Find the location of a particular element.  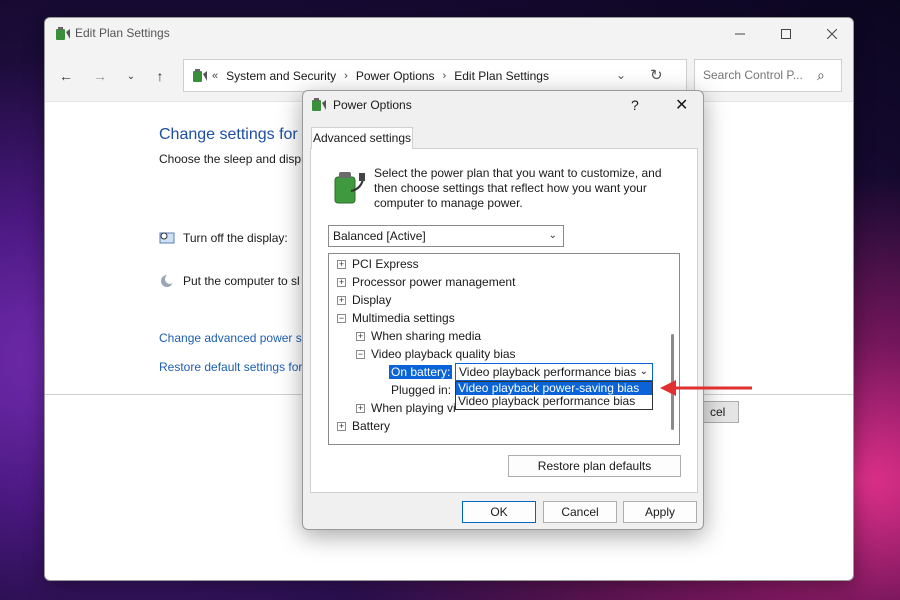

tree-item-display: + Display is located at coordinates (364, 300).